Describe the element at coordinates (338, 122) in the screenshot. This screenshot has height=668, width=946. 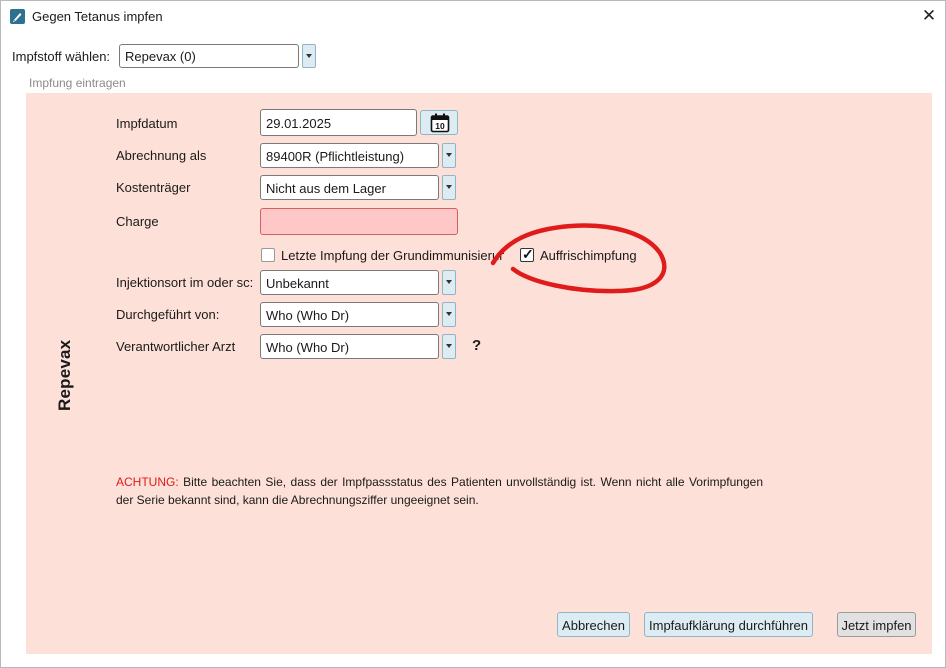
I see `date-input: 29.01.2025` at that location.